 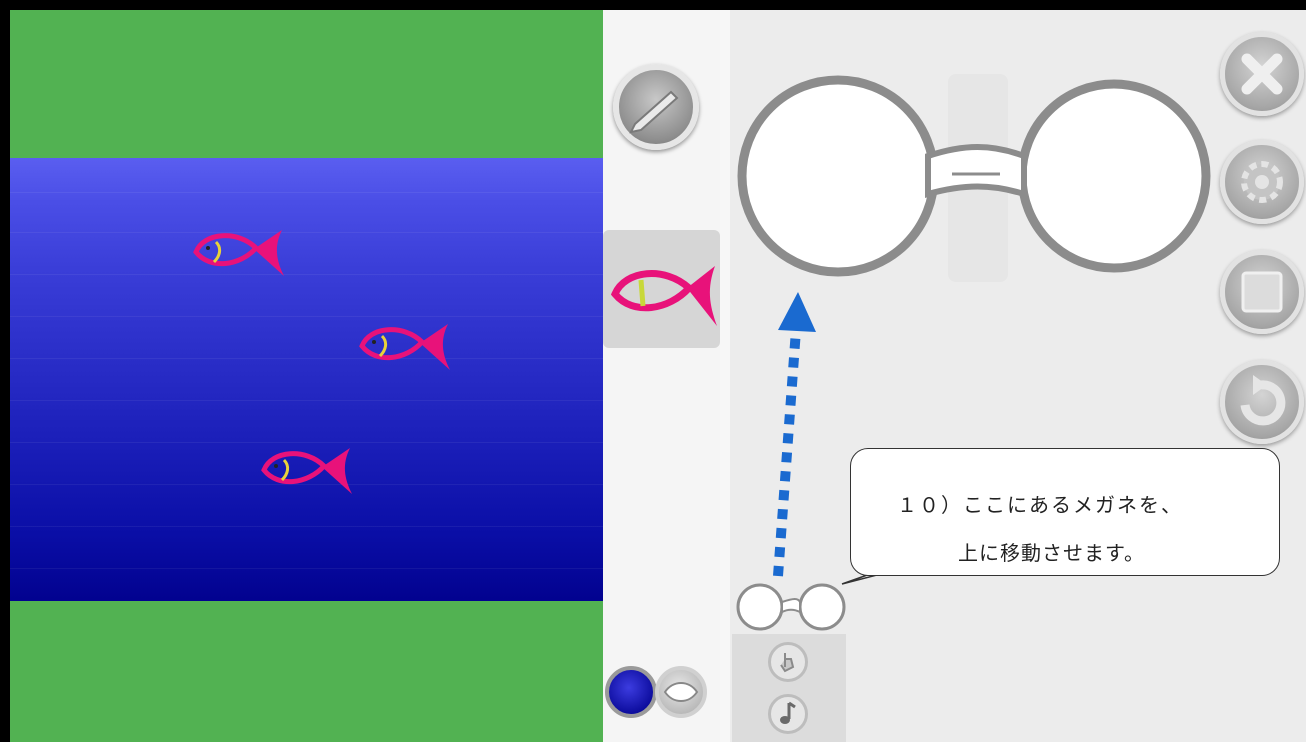 I want to click on callout-line-1: １０）ここにあるメガネを、, so click(x=1040, y=505).